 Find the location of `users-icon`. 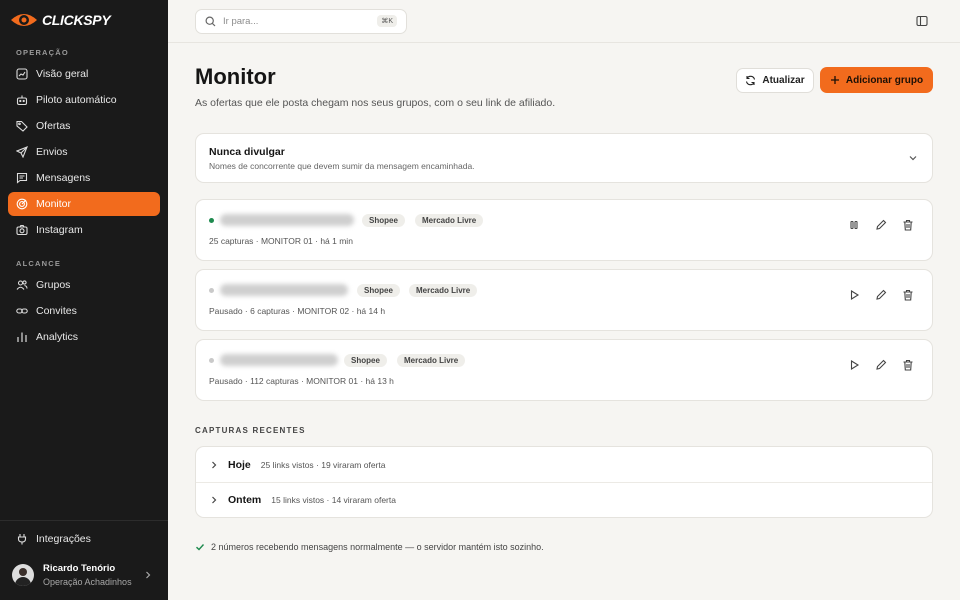

users-icon is located at coordinates (22, 285).